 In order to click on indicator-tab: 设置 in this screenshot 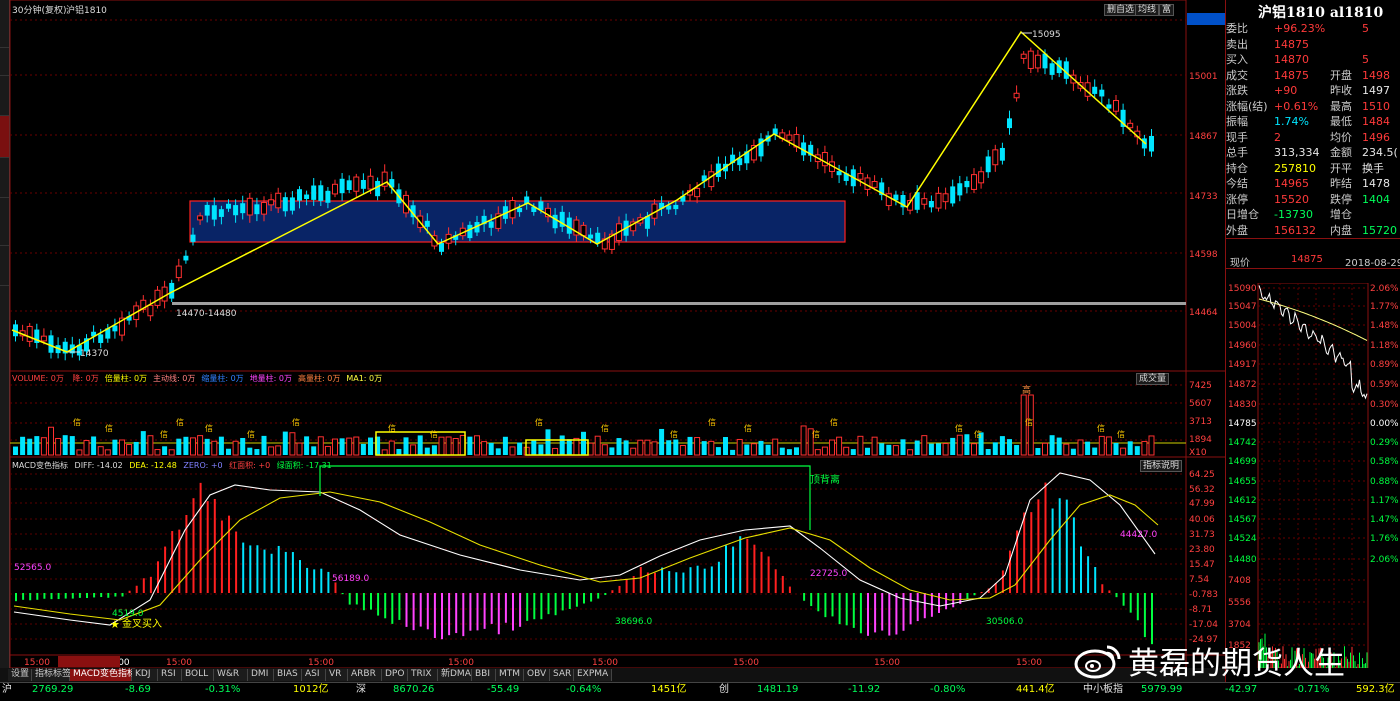, I will do `click(20, 675)`.